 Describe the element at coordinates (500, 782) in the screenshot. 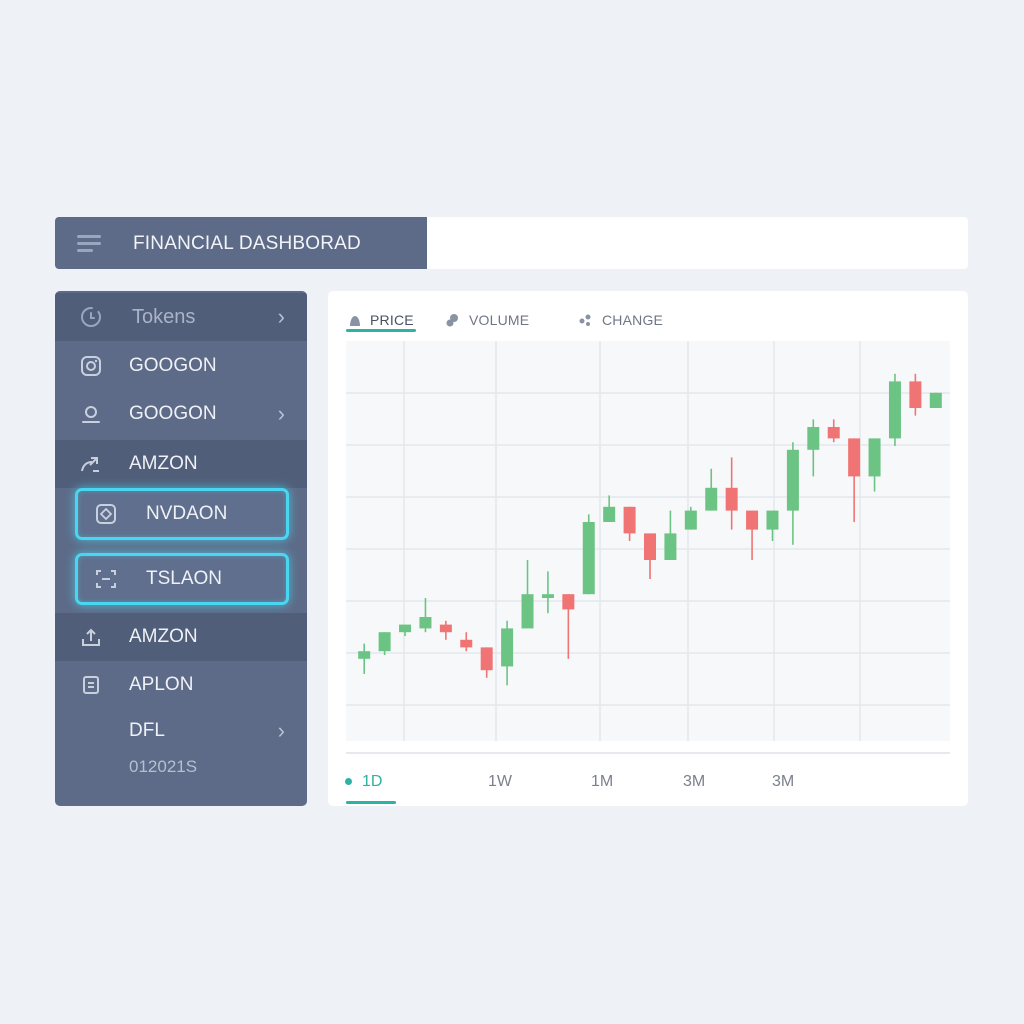

I see `range-1w: 1W` at that location.